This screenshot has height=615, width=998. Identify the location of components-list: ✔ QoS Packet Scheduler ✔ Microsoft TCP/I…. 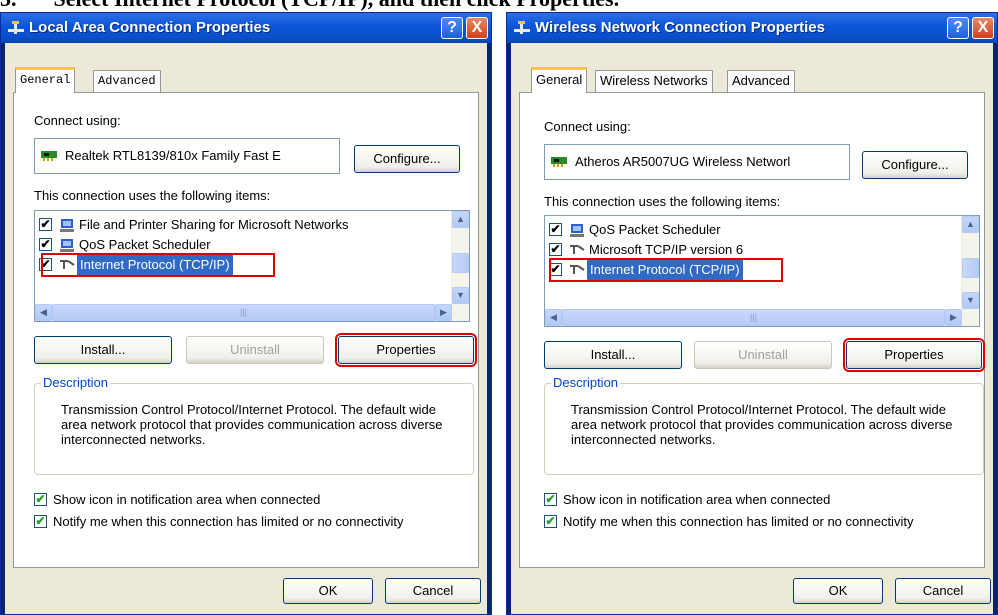
(762, 271).